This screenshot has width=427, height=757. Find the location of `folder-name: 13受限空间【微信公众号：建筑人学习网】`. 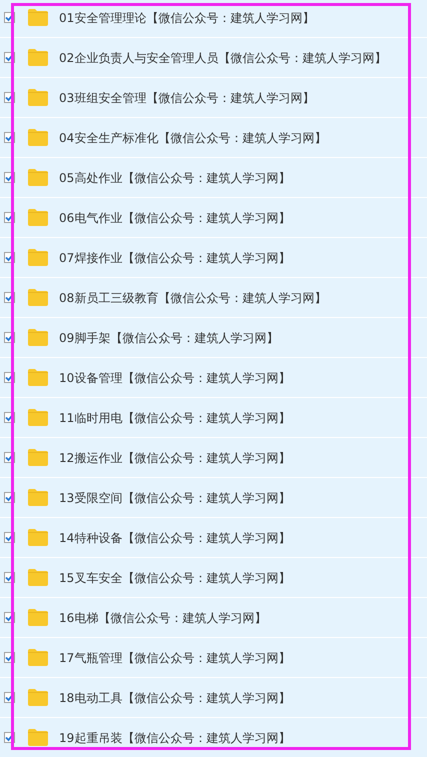

folder-name: 13受限空间【微信公众号：建筑人学习网】 is located at coordinates (174, 497).